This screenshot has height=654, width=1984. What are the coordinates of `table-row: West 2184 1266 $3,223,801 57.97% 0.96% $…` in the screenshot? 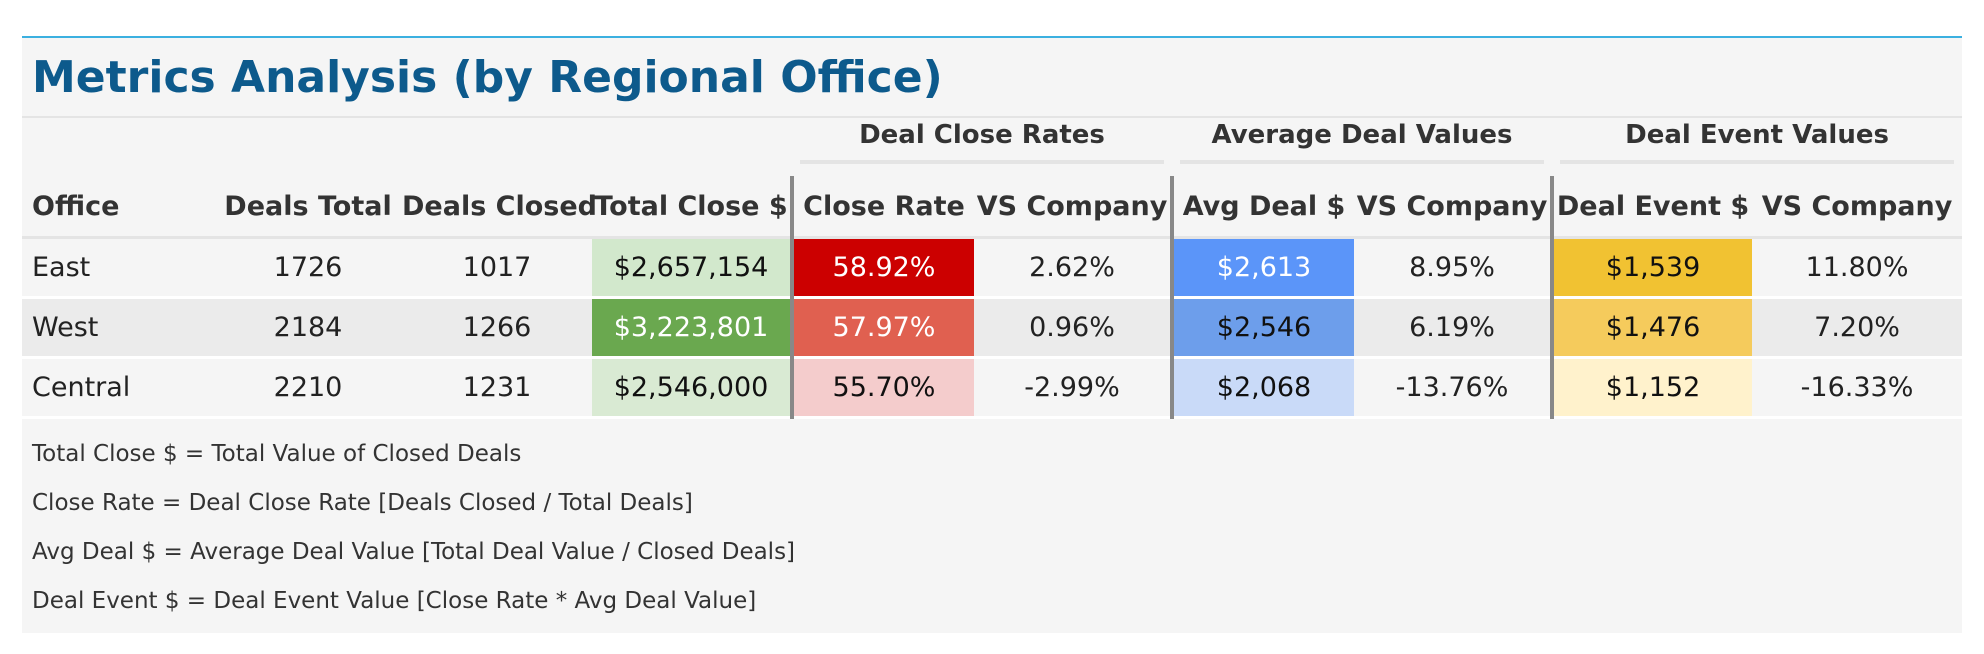 It's located at (992, 328).